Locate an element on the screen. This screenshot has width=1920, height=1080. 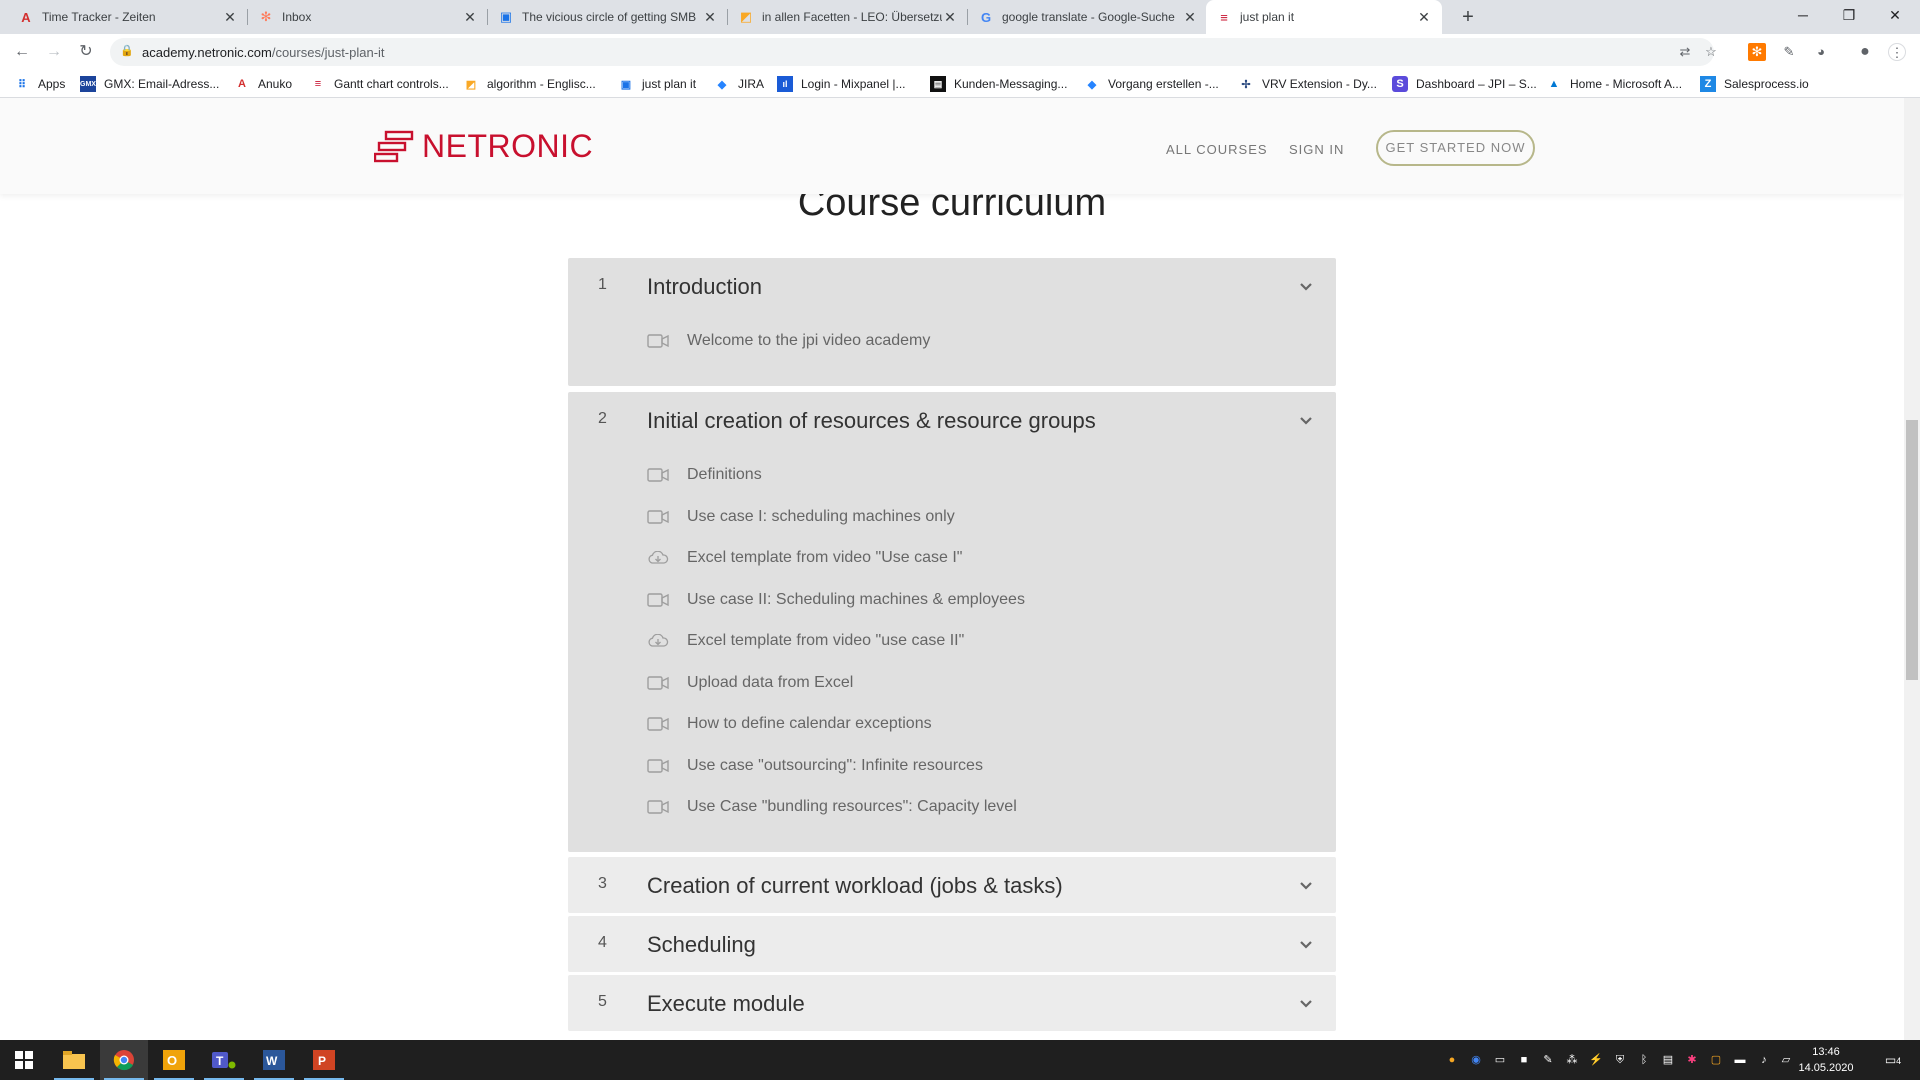
tray-display-icon: ▤ is located at coordinates (1668, 1060).